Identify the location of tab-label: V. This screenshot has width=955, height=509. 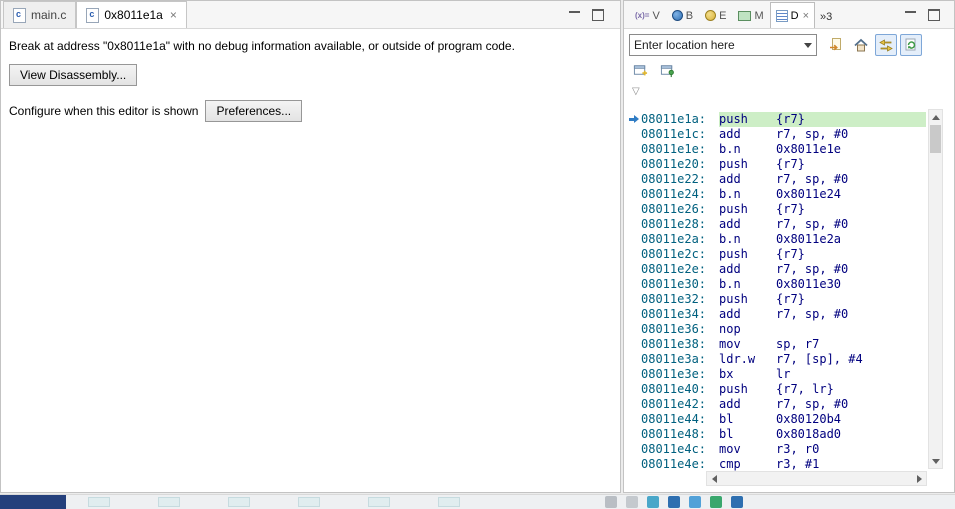
(656, 15).